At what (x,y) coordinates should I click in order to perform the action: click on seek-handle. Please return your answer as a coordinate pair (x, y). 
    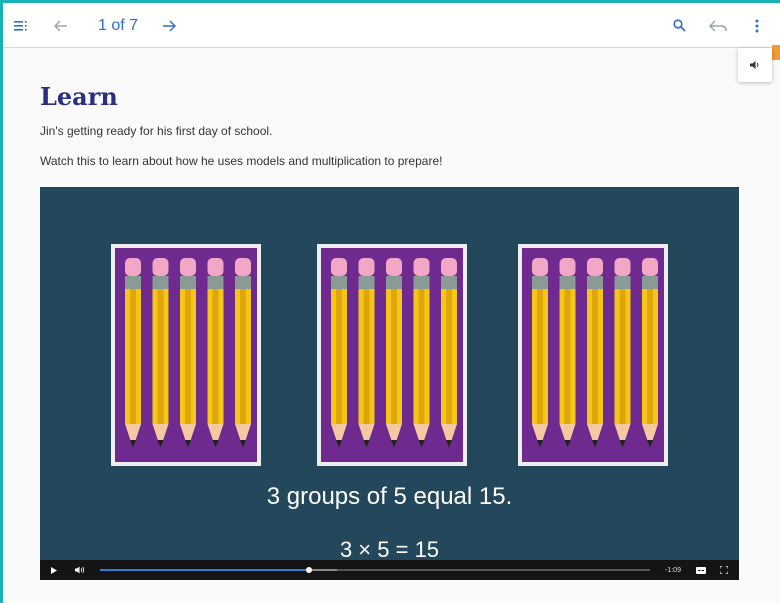
    Looking at the image, I should click on (309, 570).